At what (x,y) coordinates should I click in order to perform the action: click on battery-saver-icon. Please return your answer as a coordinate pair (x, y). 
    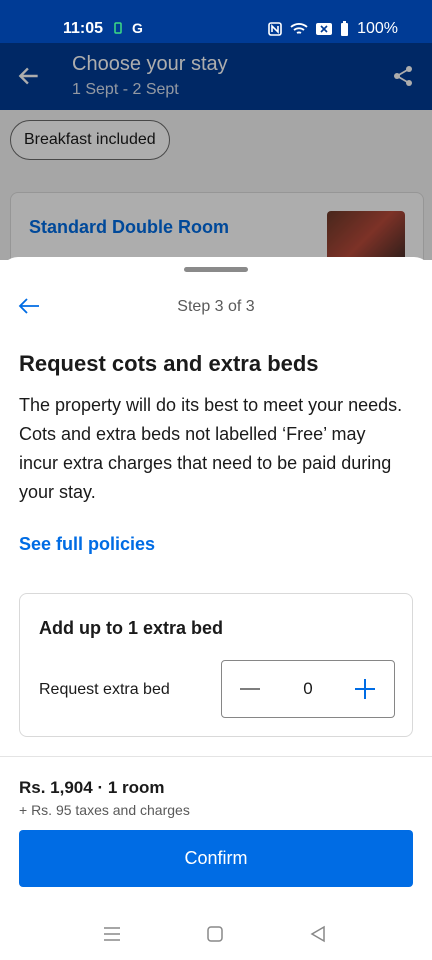
    Looking at the image, I should click on (118, 28).